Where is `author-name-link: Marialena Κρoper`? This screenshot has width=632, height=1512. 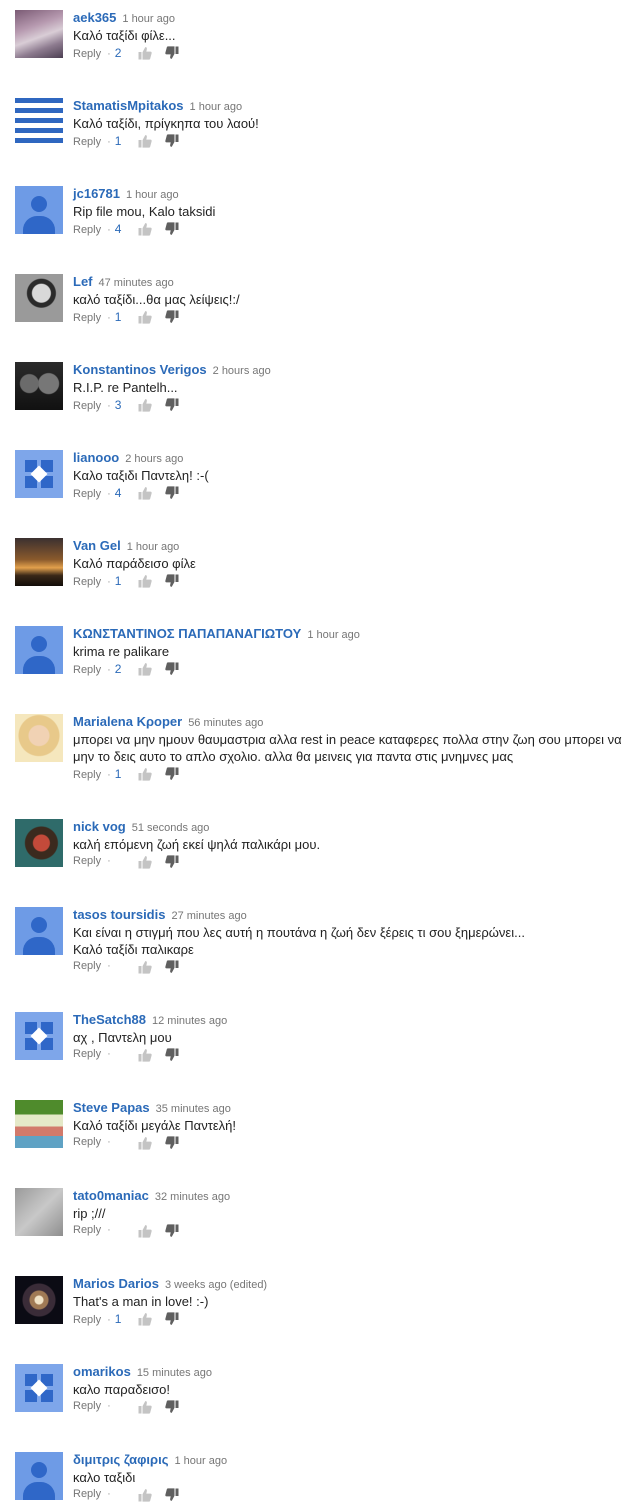
author-name-link: Marialena Κρoper is located at coordinates (127, 721).